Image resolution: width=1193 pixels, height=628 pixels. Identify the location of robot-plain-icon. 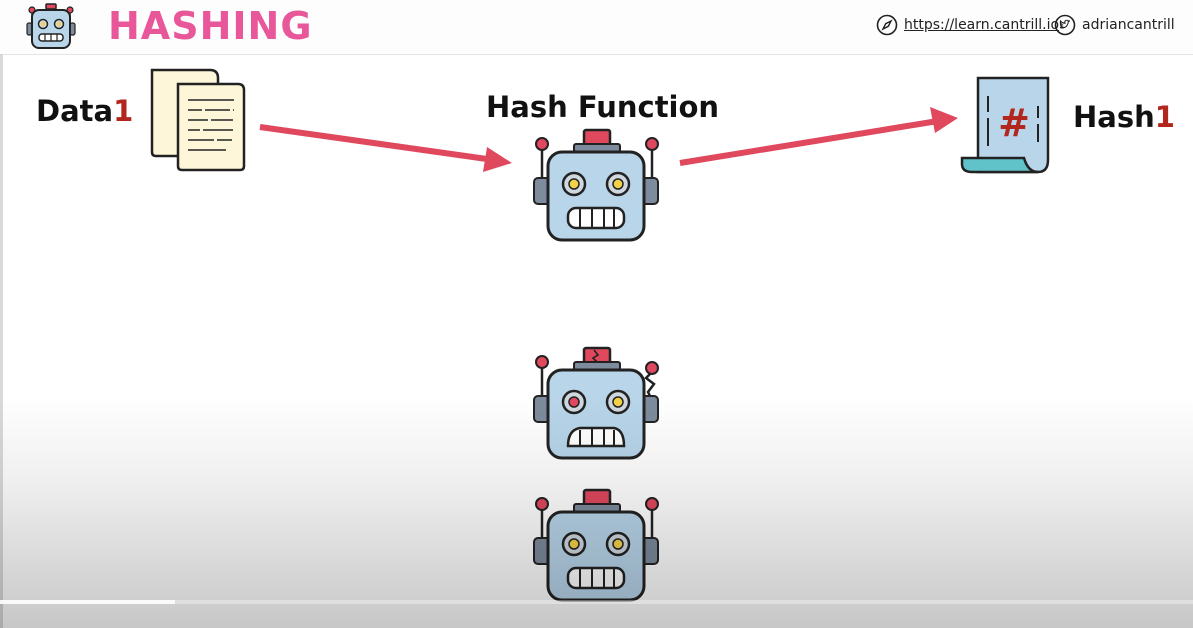
(596, 545).